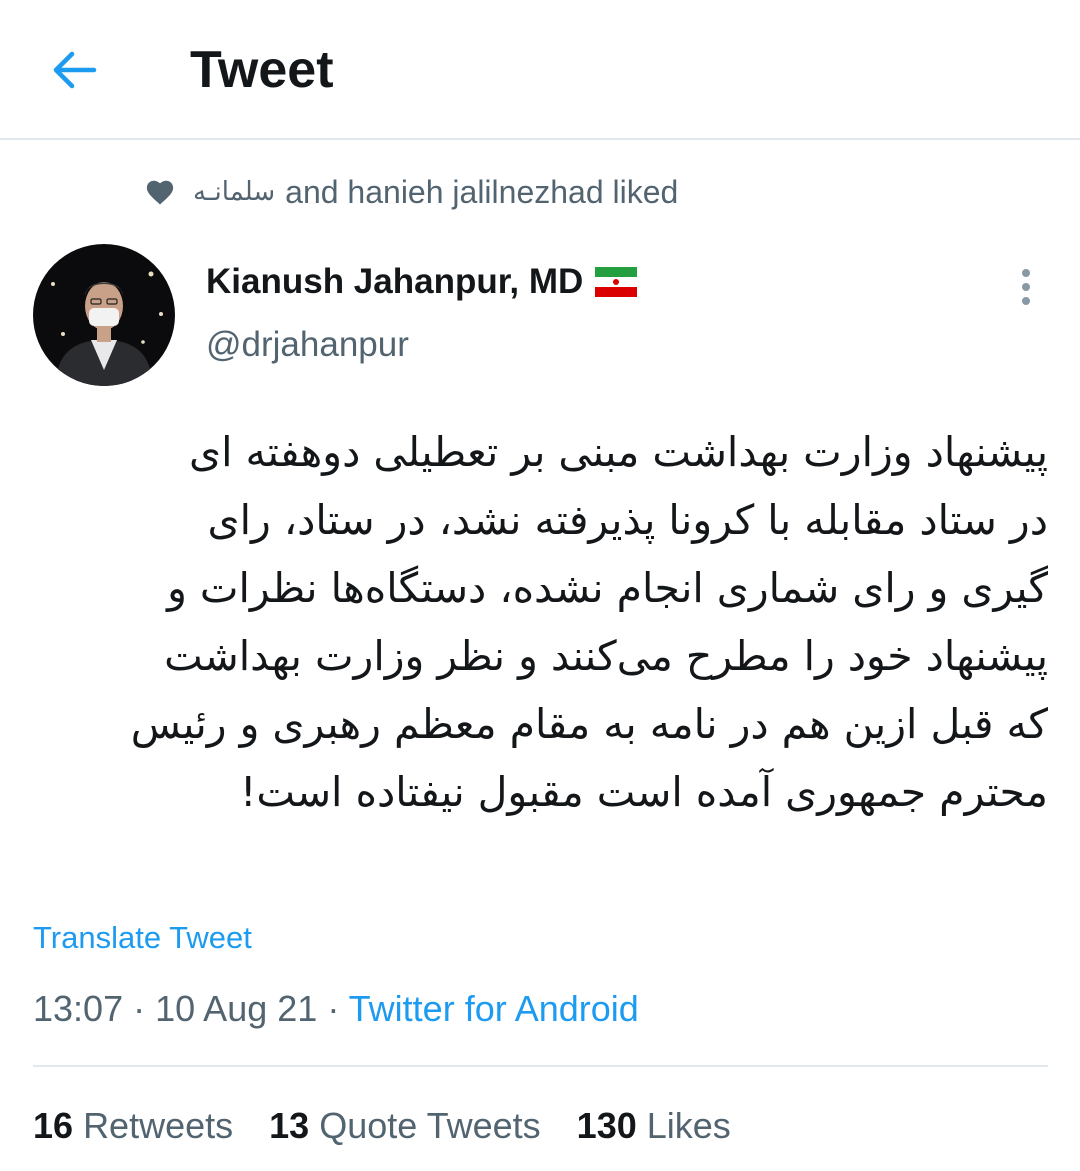  Describe the element at coordinates (606, 1125) in the screenshot. I see `likes-count: 130` at that location.